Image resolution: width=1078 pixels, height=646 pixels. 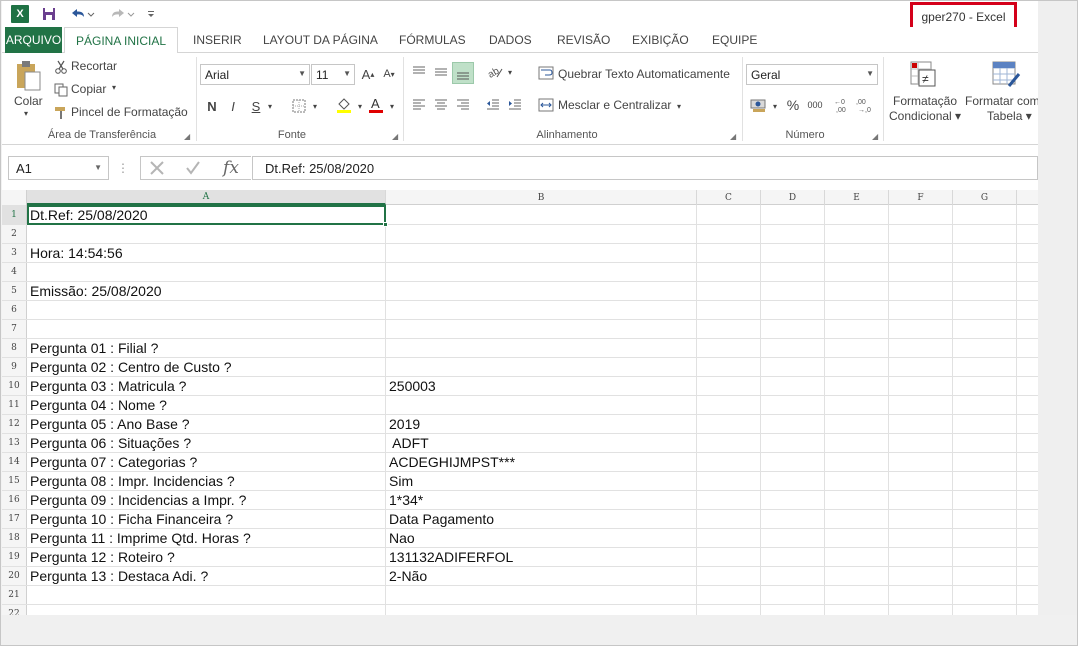 What do you see at coordinates (14, 348) in the screenshot?
I see `row-header: 8` at bounding box center [14, 348].